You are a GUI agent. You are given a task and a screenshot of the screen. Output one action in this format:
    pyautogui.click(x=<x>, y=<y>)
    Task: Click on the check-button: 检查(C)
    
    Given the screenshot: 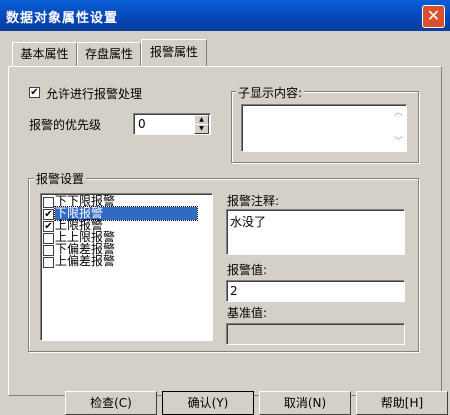 What is the action you would take?
    pyautogui.click(x=111, y=403)
    